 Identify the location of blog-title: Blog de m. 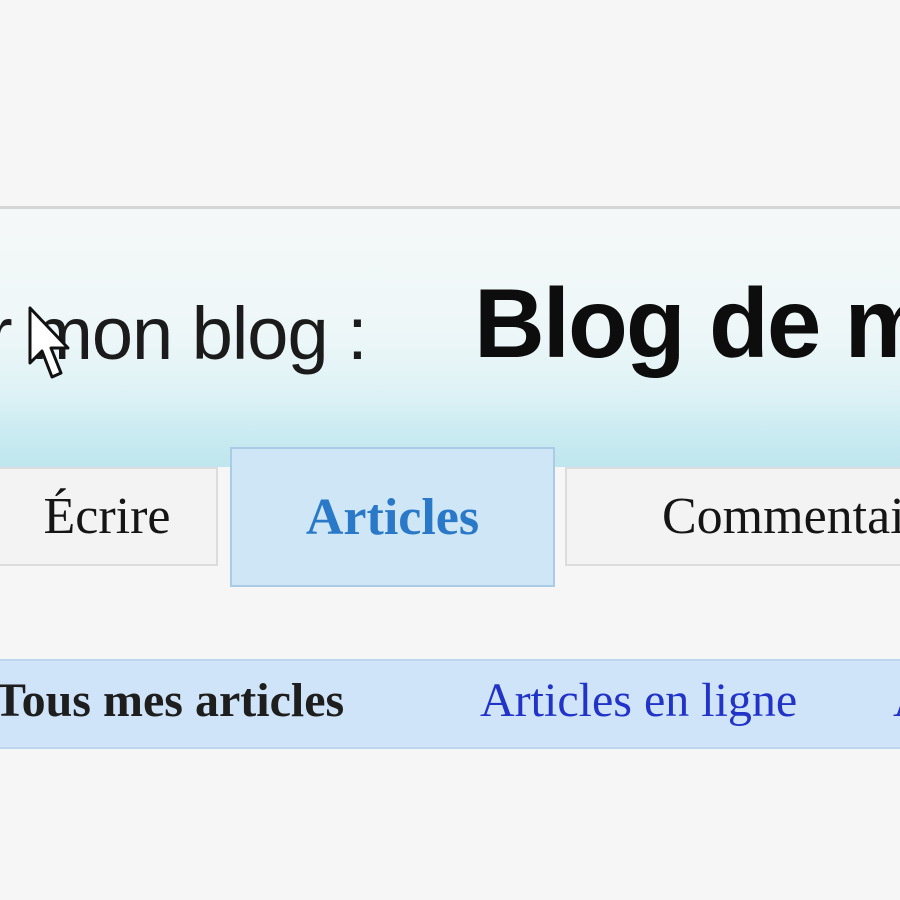
(687, 323).